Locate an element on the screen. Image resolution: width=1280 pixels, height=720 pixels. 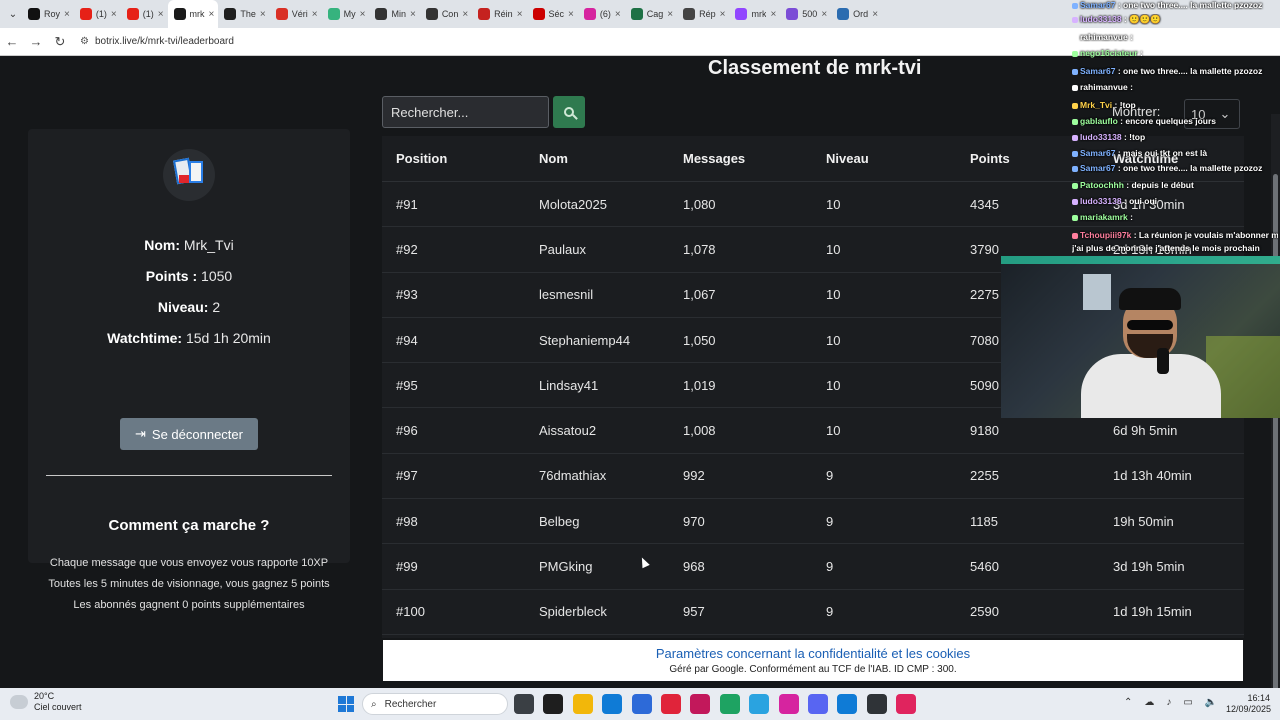
logout-button: ⇥ Se déconnecter is located at coordinates (189, 434).